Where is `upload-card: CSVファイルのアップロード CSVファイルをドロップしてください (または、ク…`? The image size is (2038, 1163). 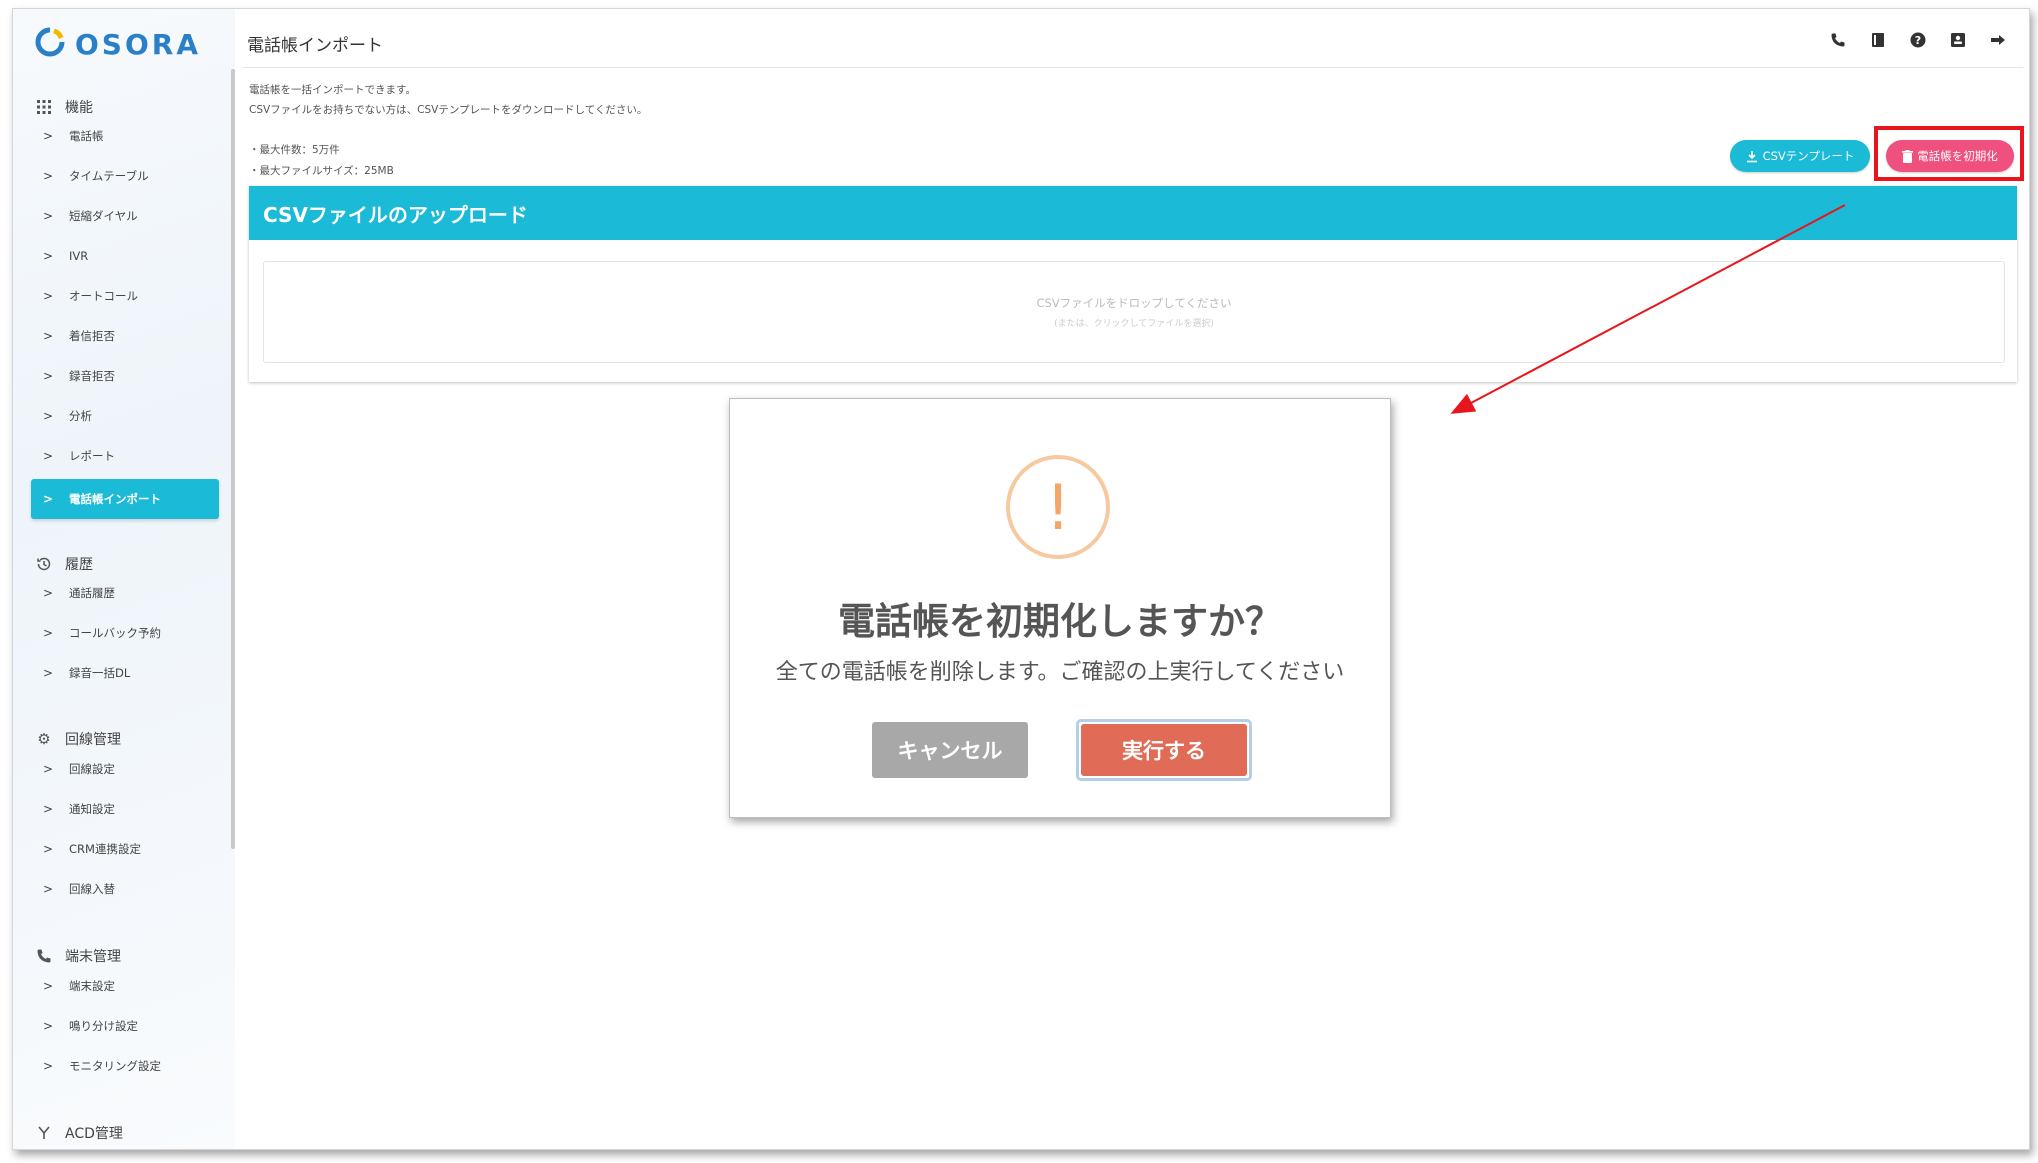 upload-card: CSVファイルのアップロード CSVファイルをドロップしてください (または、ク… is located at coordinates (1133, 284).